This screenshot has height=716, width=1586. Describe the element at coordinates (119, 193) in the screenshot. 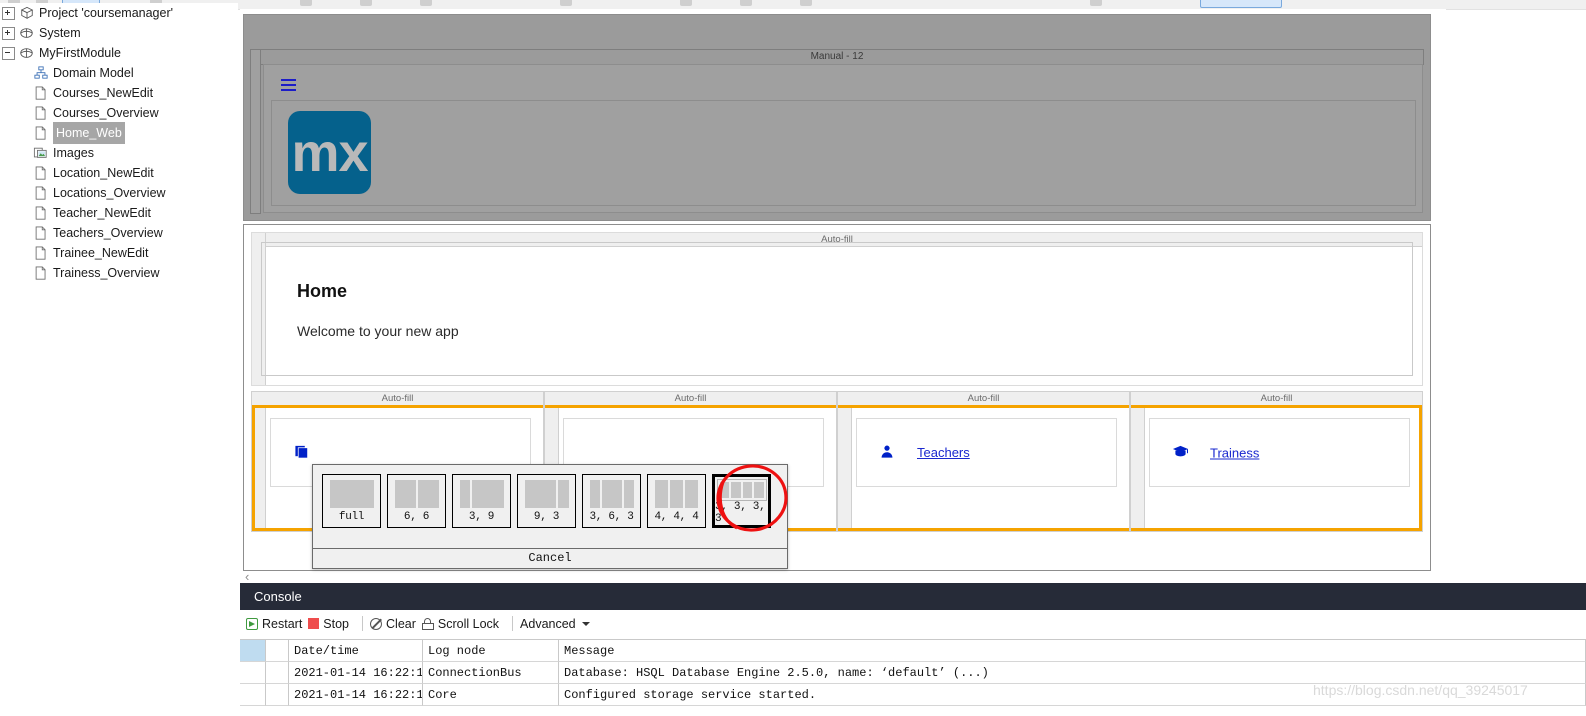

I see `tree-item-locations-overview: Locations_Overview` at that location.